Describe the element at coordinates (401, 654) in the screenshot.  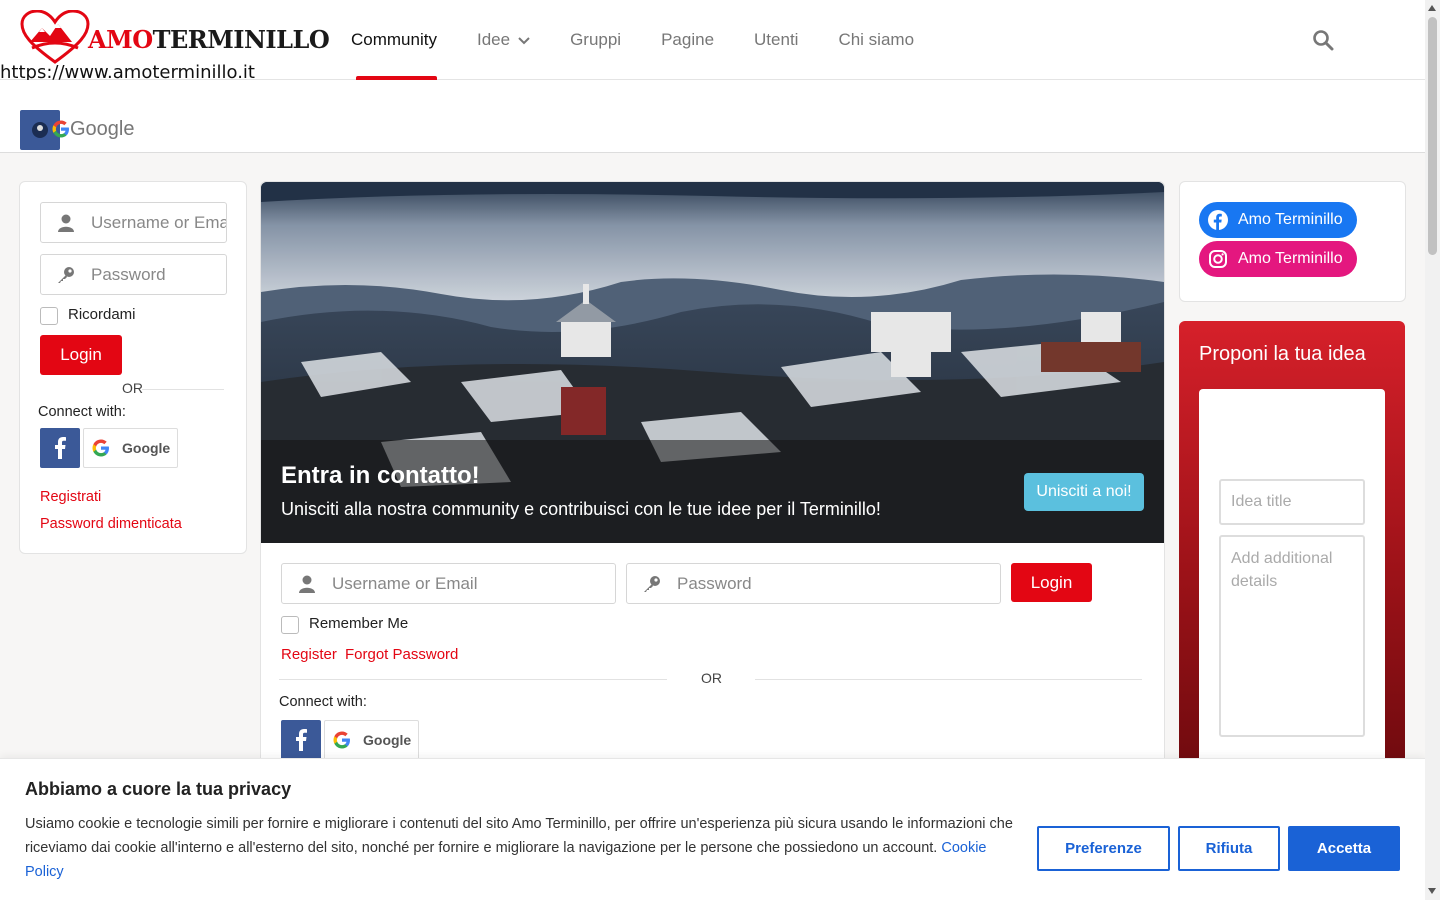
I see `forgot-password-link: Forgot Password` at that location.